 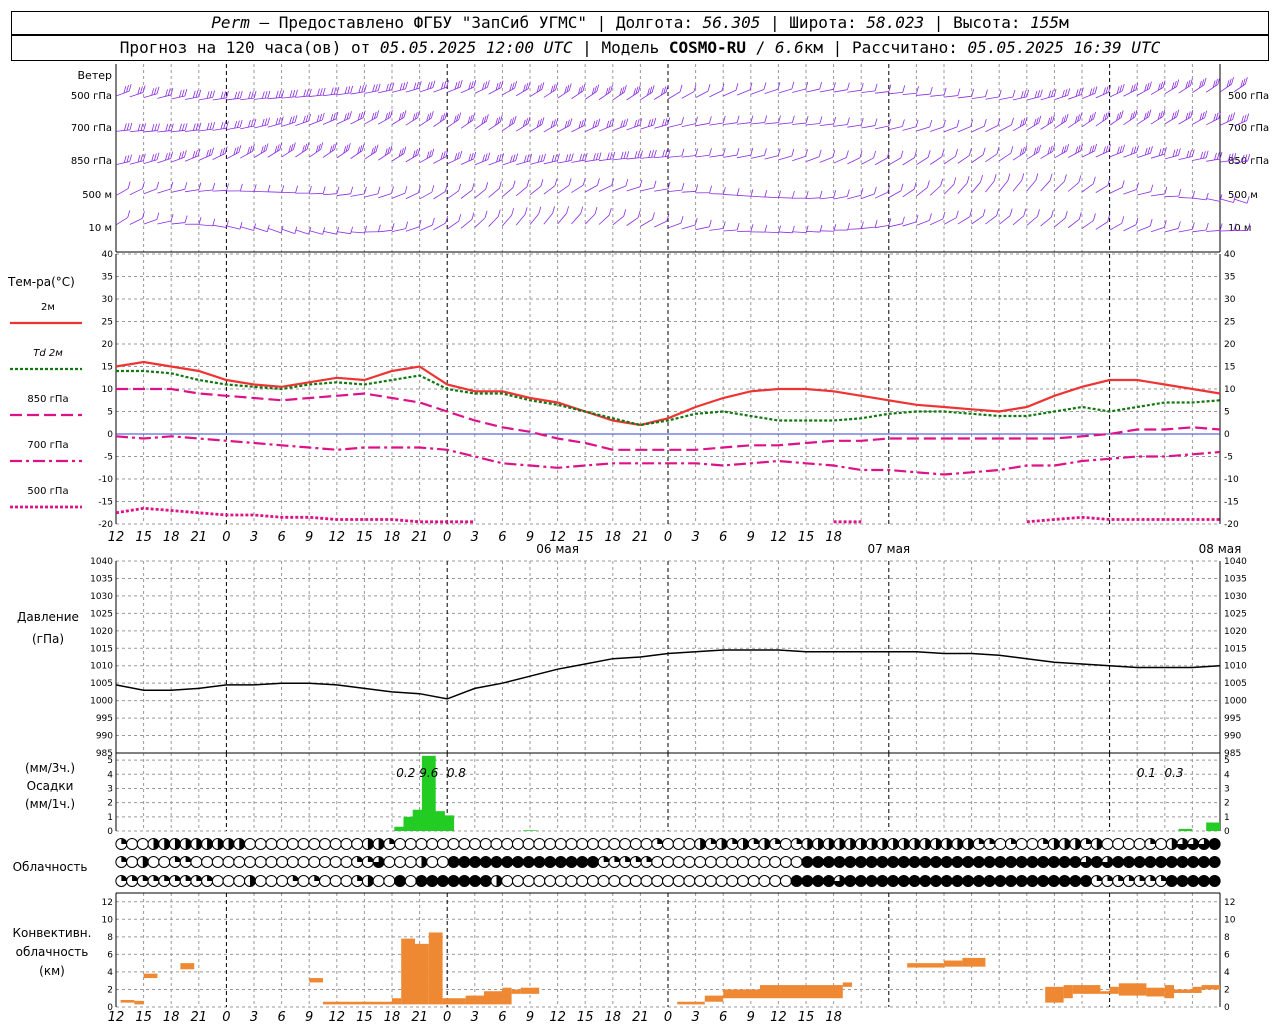 I want to click on precip-ytick-left: 3, so click(x=110, y=789).